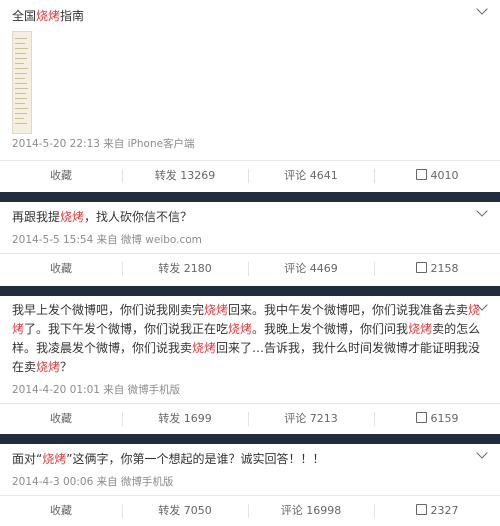 This screenshot has width=500, height=526. What do you see at coordinates (24, 367) in the screenshot?
I see `text-segment: 在卖` at bounding box center [24, 367].